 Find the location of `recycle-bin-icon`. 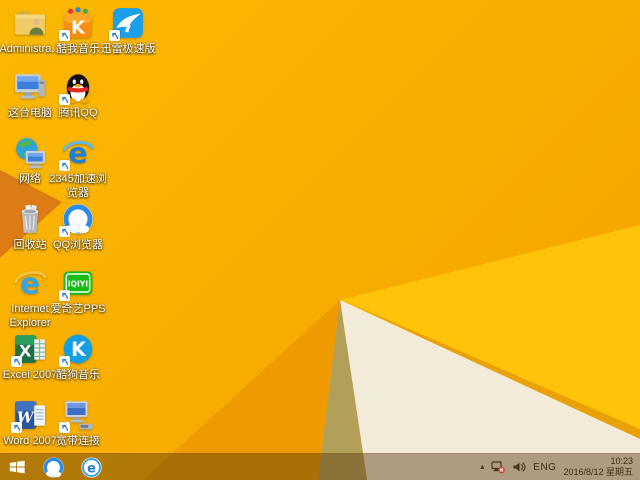

recycle-bin-icon is located at coordinates (30, 219).